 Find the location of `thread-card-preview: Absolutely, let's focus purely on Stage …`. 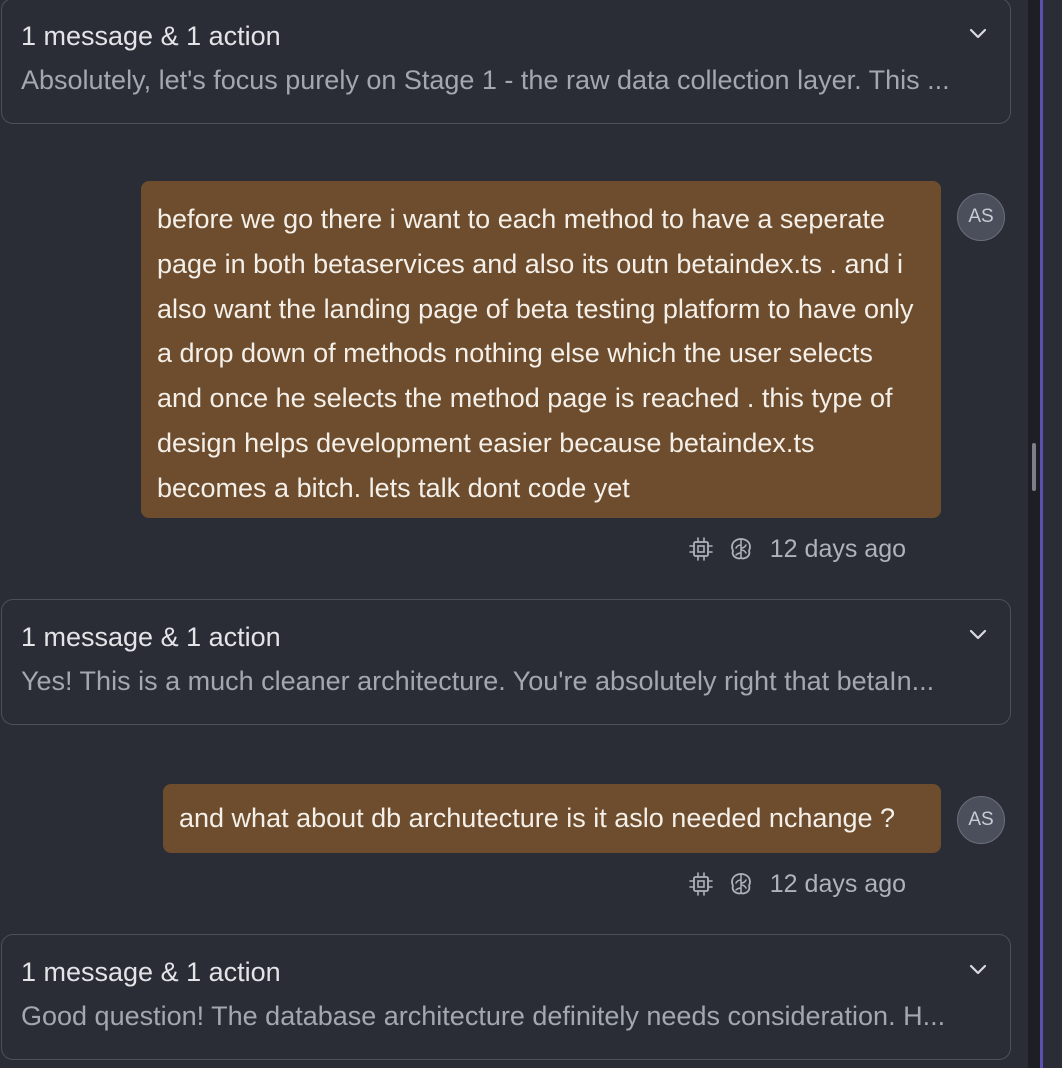

thread-card-preview: Absolutely, let's focus purely on Stage … is located at coordinates (485, 80).